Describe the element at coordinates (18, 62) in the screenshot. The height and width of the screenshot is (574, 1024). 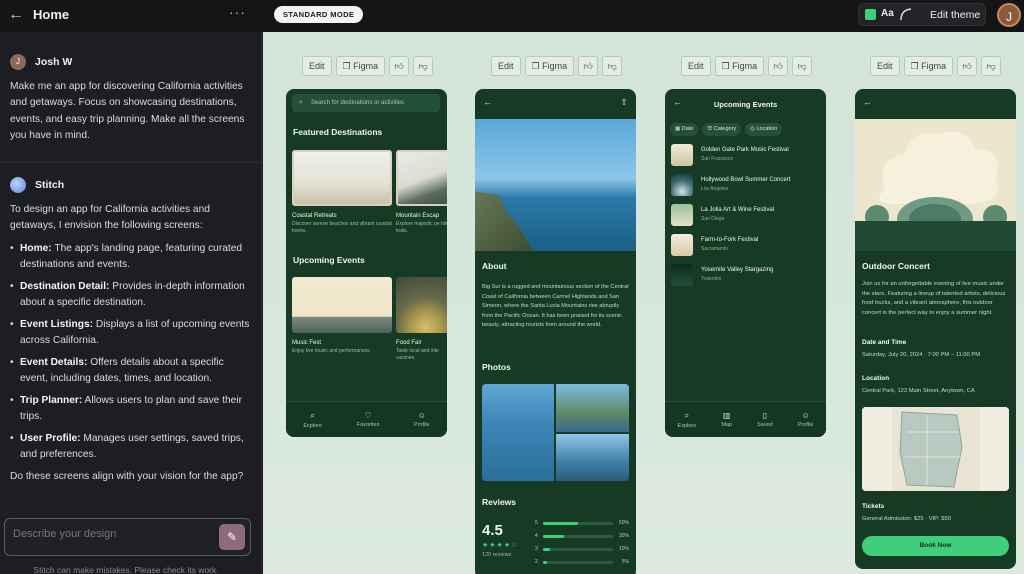
I see `user-avatar-small: J` at that location.